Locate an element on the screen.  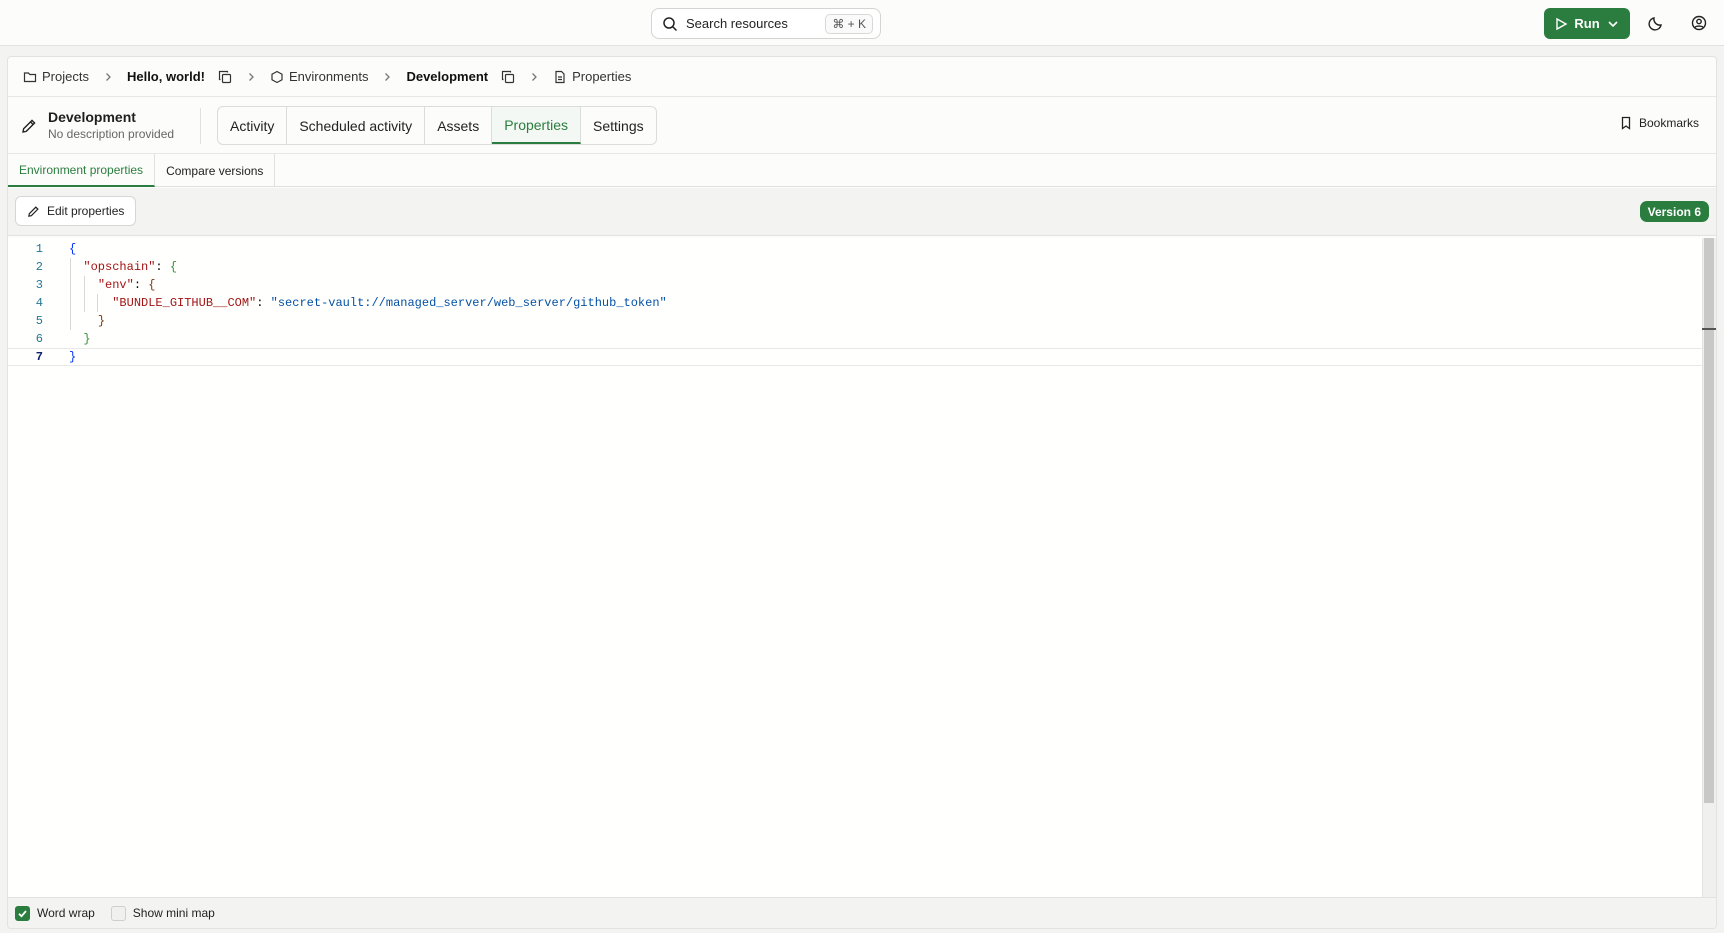
word-wrap-toggle: Word wrap is located at coordinates (55, 913).